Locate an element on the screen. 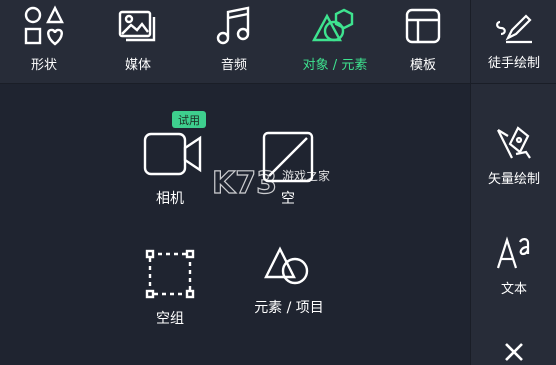  camera-icon is located at coordinates (172, 154).